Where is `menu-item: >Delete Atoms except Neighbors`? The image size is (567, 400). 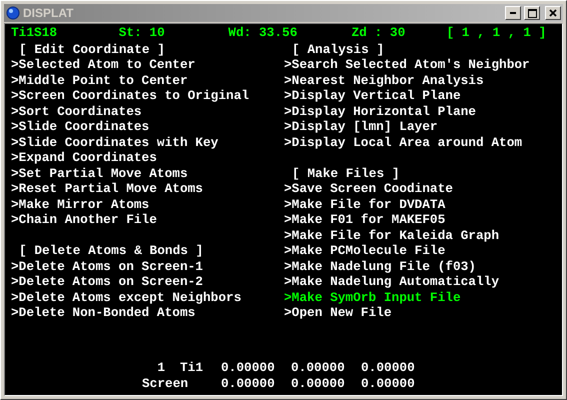 menu-item: >Delete Atoms except Neighbors is located at coordinates (147, 297).